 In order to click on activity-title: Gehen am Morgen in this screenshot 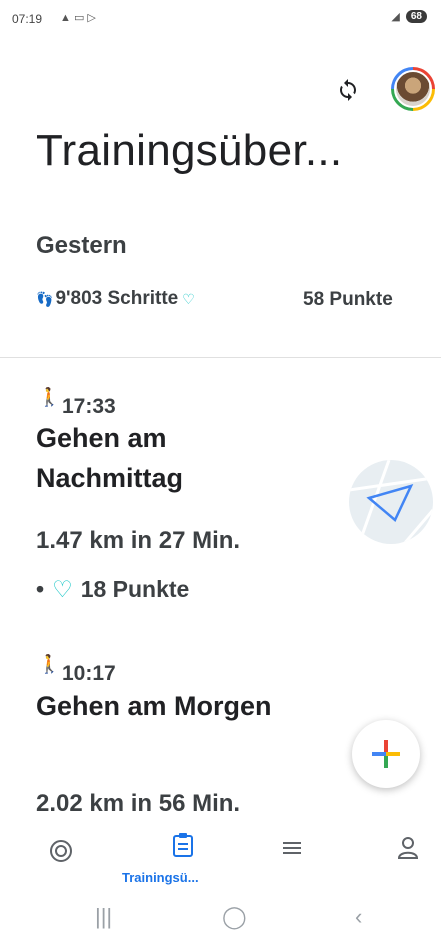, I will do `click(154, 706)`.